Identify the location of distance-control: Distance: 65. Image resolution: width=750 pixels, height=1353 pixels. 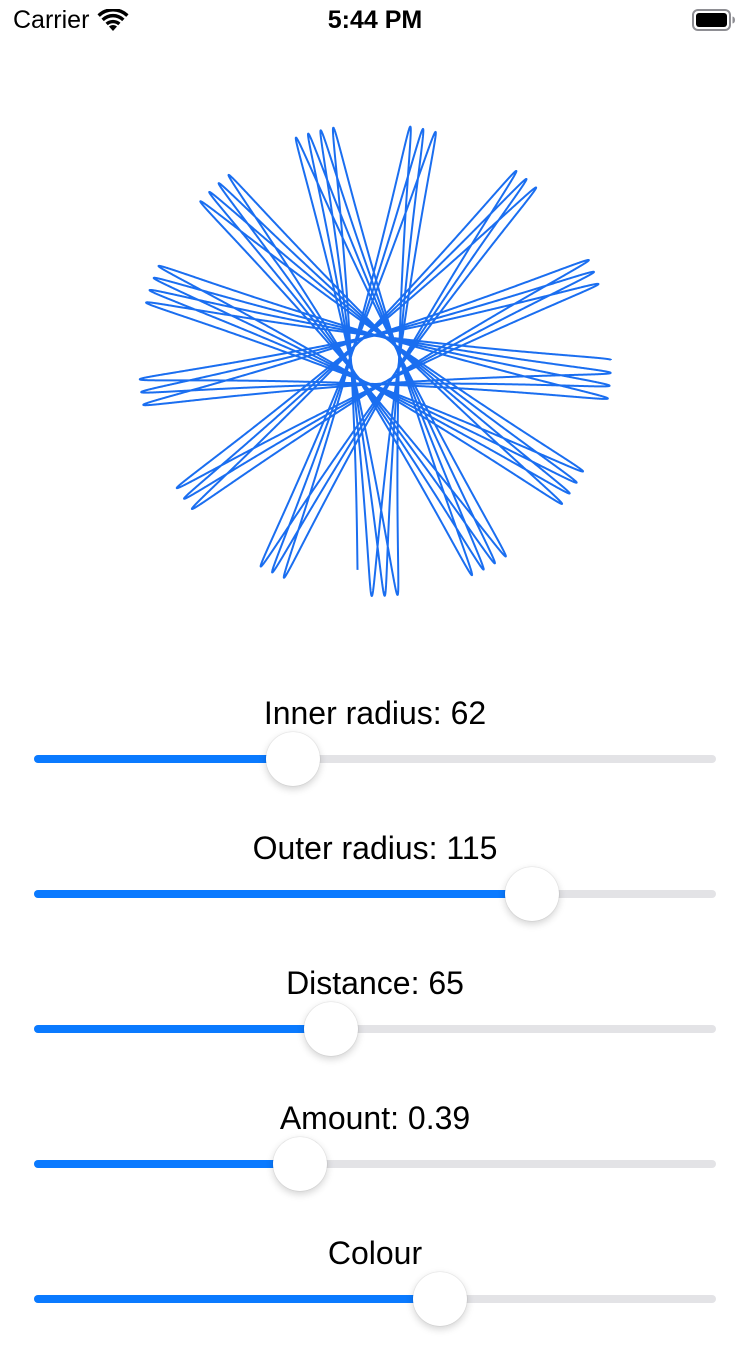
(375, 1023).